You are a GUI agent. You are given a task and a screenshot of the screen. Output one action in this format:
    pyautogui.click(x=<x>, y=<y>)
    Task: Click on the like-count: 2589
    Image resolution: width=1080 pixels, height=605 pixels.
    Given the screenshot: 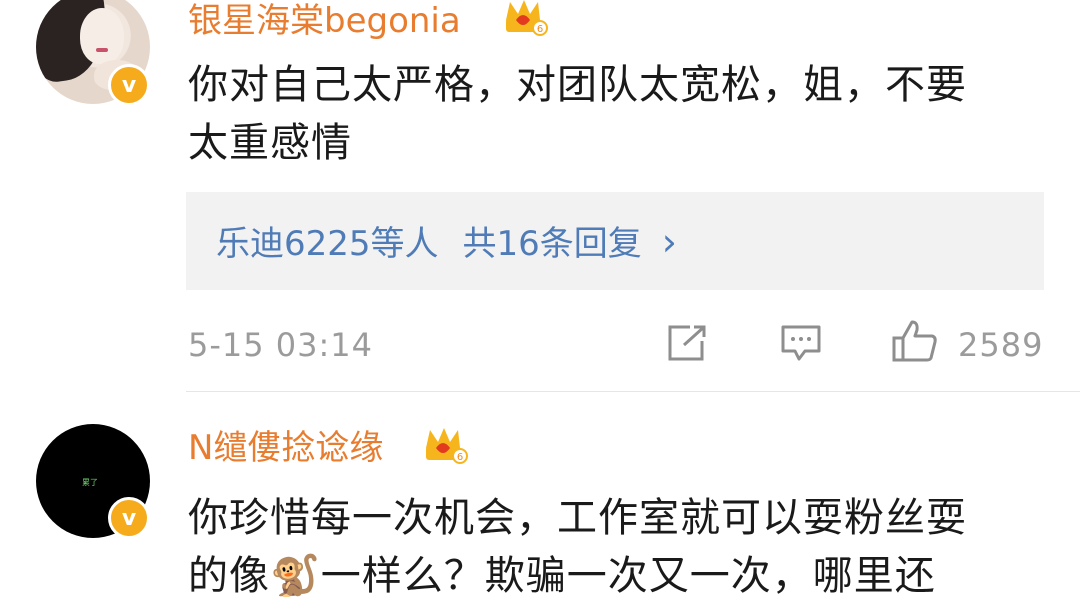 What is the action you would take?
    pyautogui.click(x=1001, y=345)
    